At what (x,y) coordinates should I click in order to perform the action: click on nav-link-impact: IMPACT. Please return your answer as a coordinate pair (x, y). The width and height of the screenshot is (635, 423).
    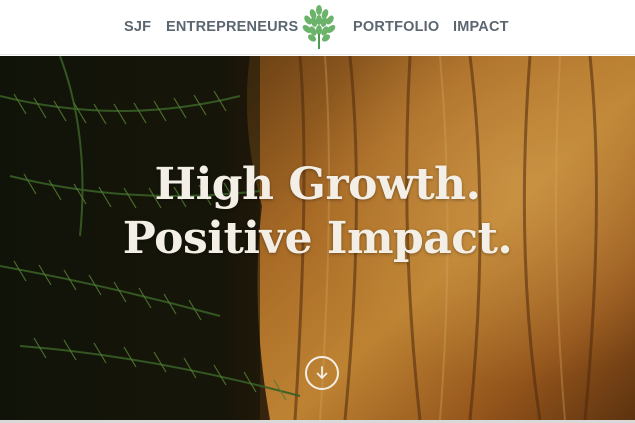
    Looking at the image, I should click on (481, 27).